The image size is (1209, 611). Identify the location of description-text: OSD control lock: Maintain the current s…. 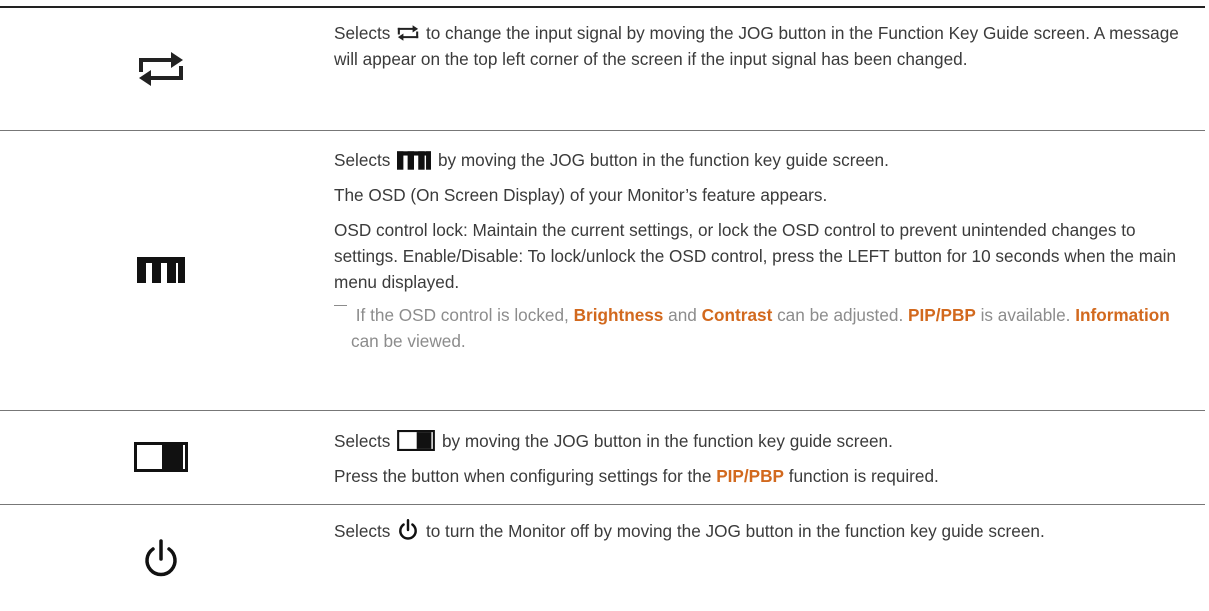
(755, 256).